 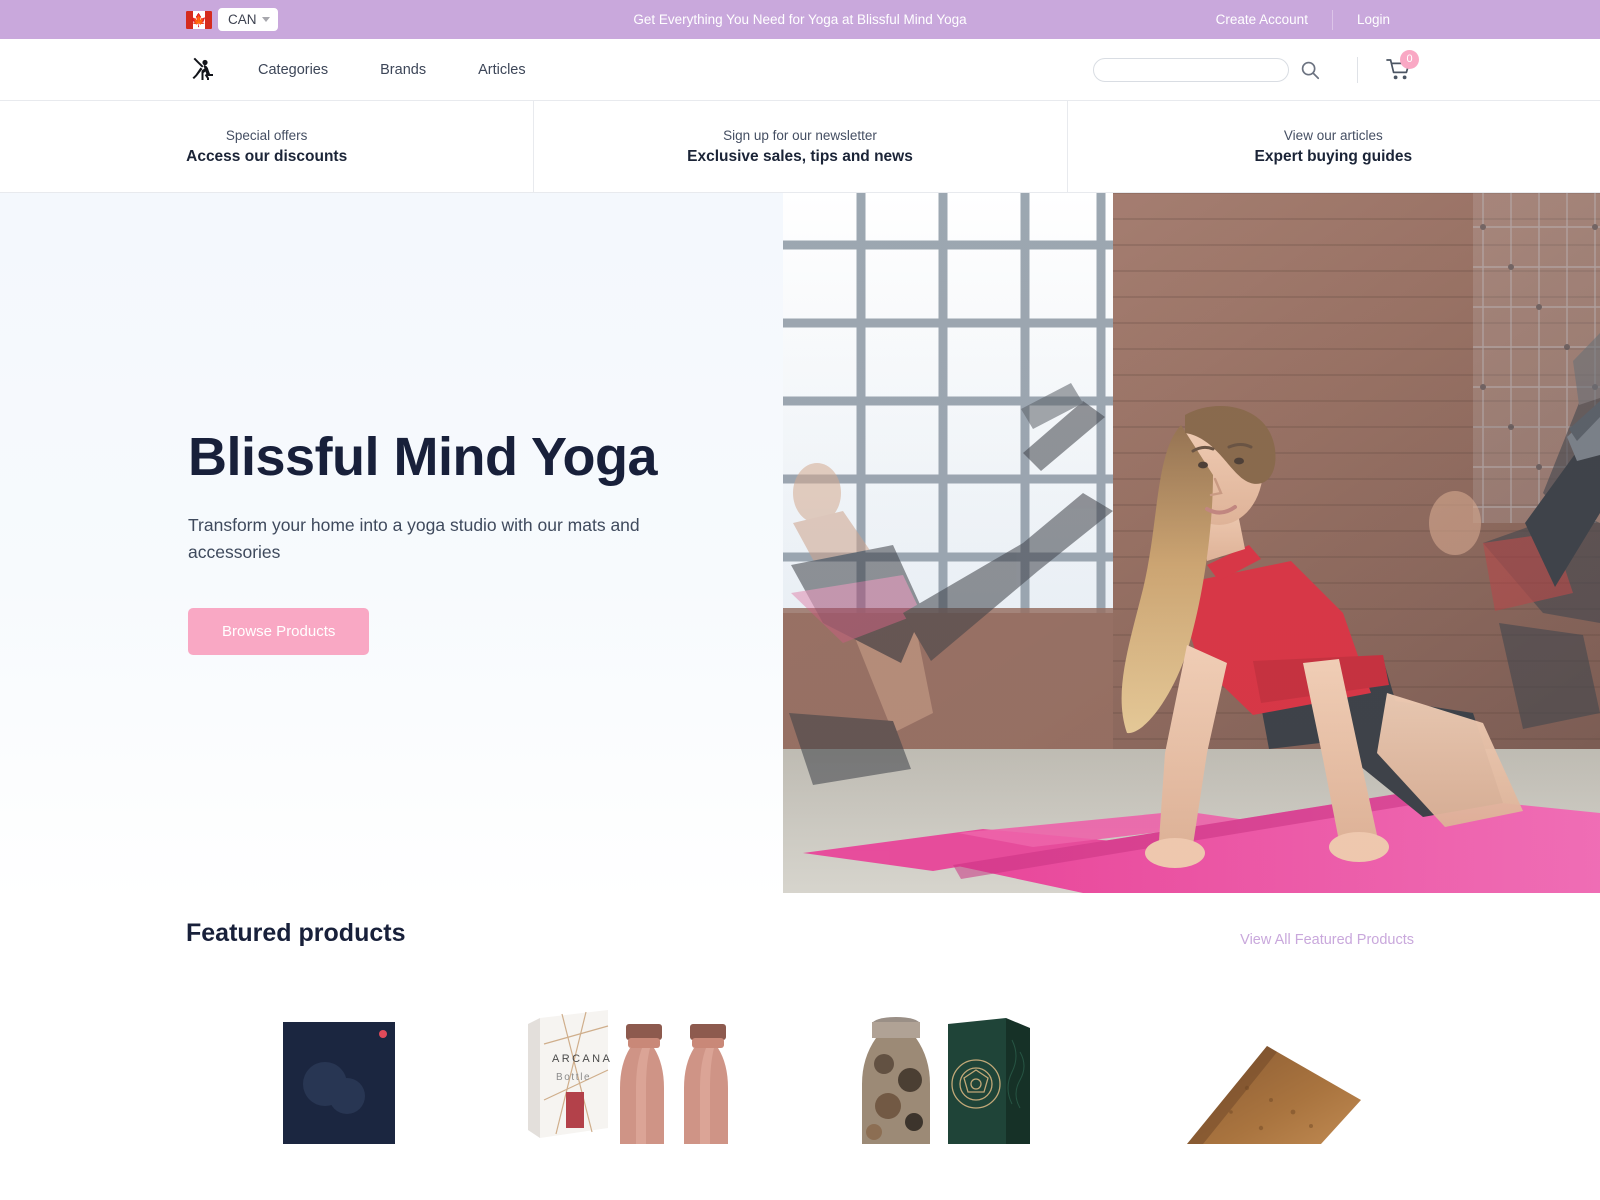 I want to click on cart-count-badge: 0, so click(x=1409, y=59).